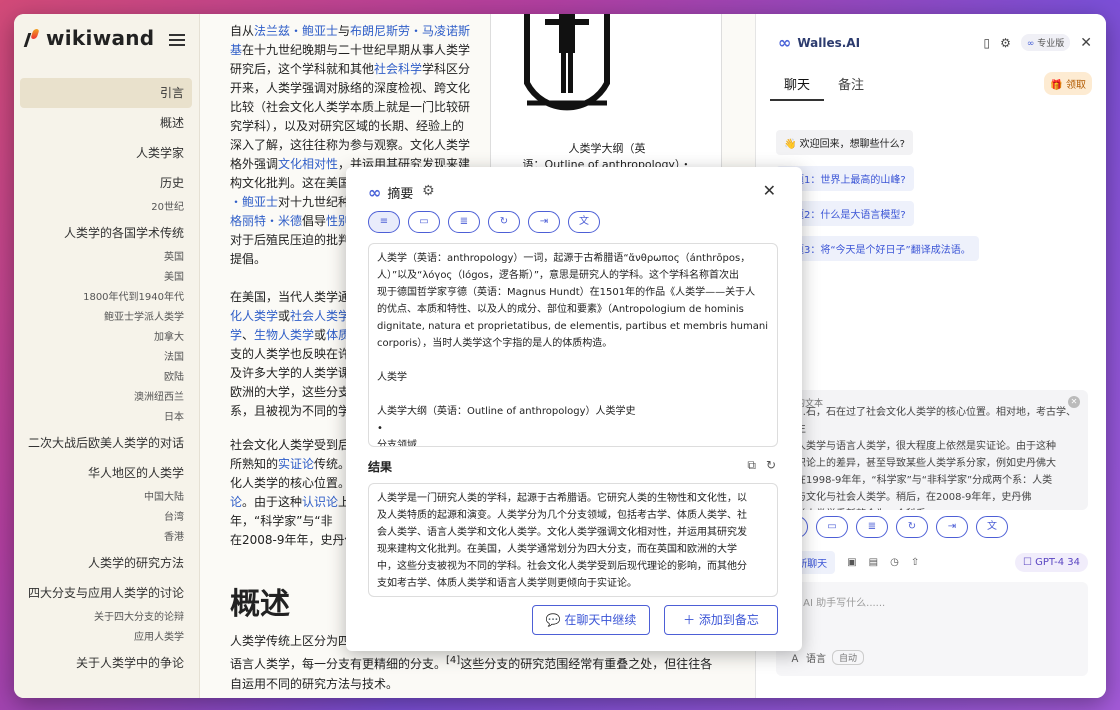 This screenshot has width=1120, height=710. Describe the element at coordinates (106, 663) in the screenshot. I see `toc-item: 关于人类学中的争论` at that location.